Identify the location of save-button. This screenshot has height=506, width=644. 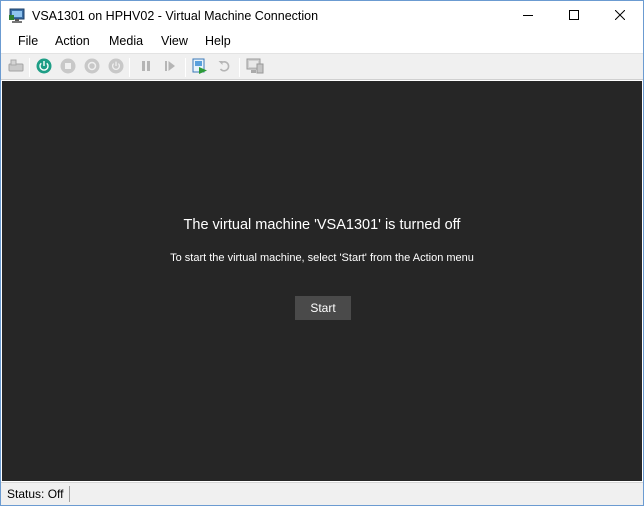
(116, 67).